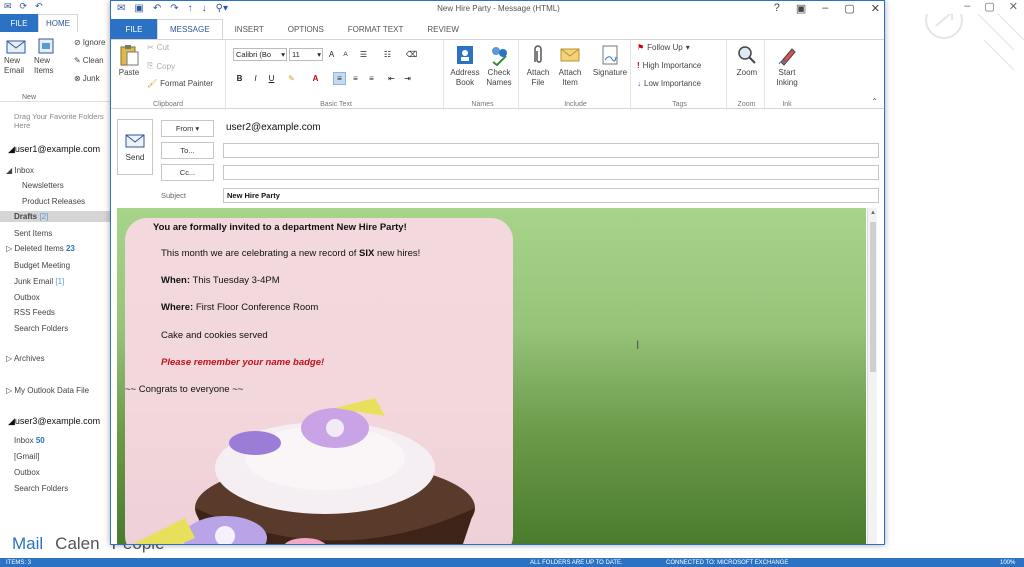 Image resolution: width=1024 pixels, height=567 pixels. Describe the element at coordinates (551, 195) in the screenshot. I see `subject-field: New Hire Party` at that location.